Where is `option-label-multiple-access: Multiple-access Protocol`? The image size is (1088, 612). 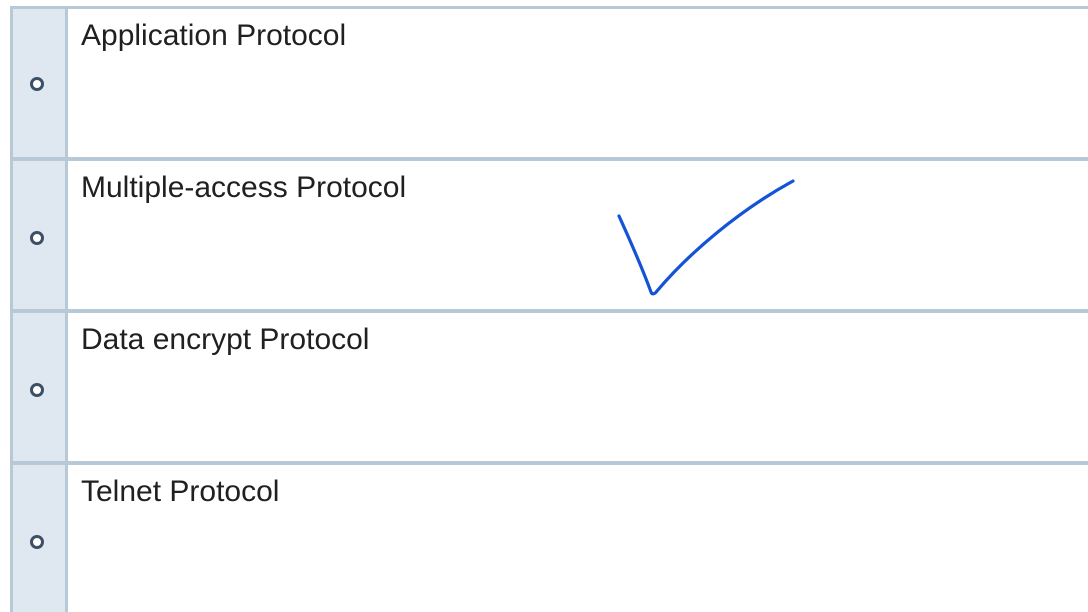
option-label-multiple-access: Multiple-access Protocol is located at coordinates (244, 187).